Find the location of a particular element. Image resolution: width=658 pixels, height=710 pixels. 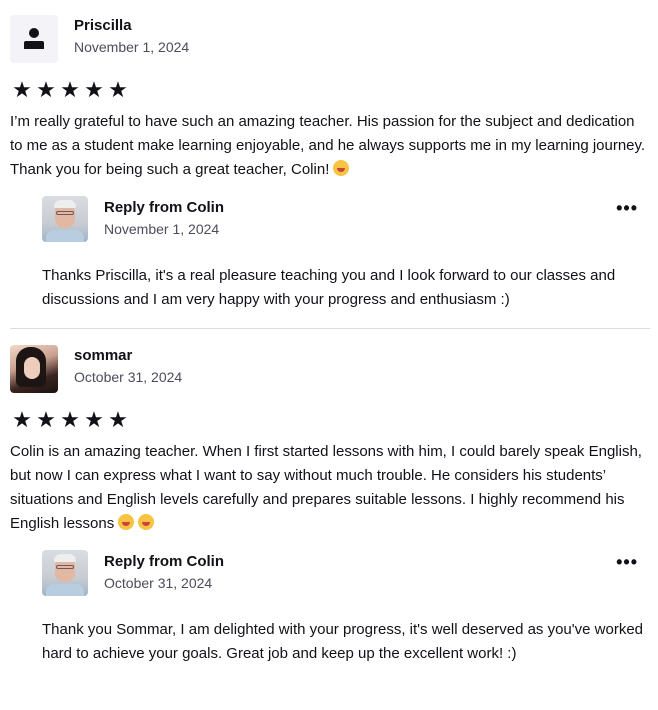

reviewer-avatar is located at coordinates (34, 369).